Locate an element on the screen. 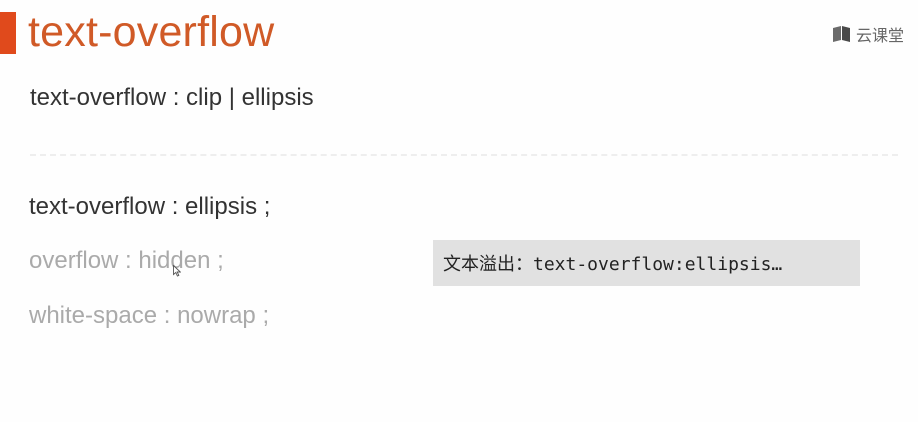 The width and height of the screenshot is (918, 422). rule-overflow: overflow : hidden ; is located at coordinates (126, 260).